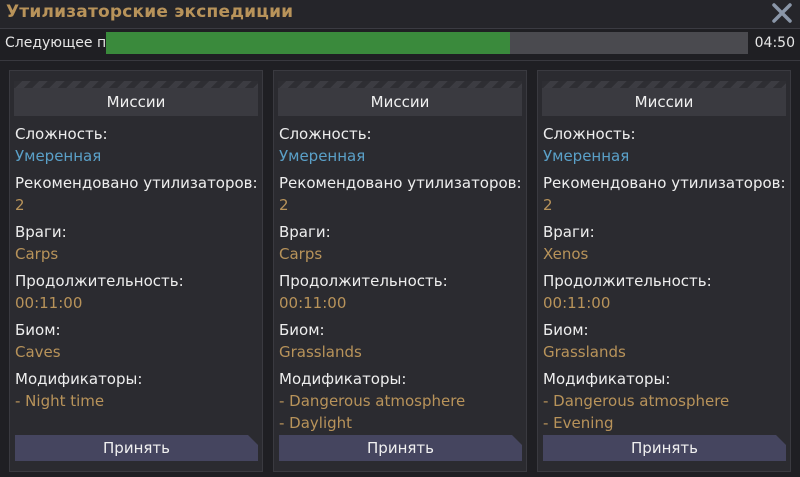 The image size is (800, 477). I want to click on divider, so click(400, 60).